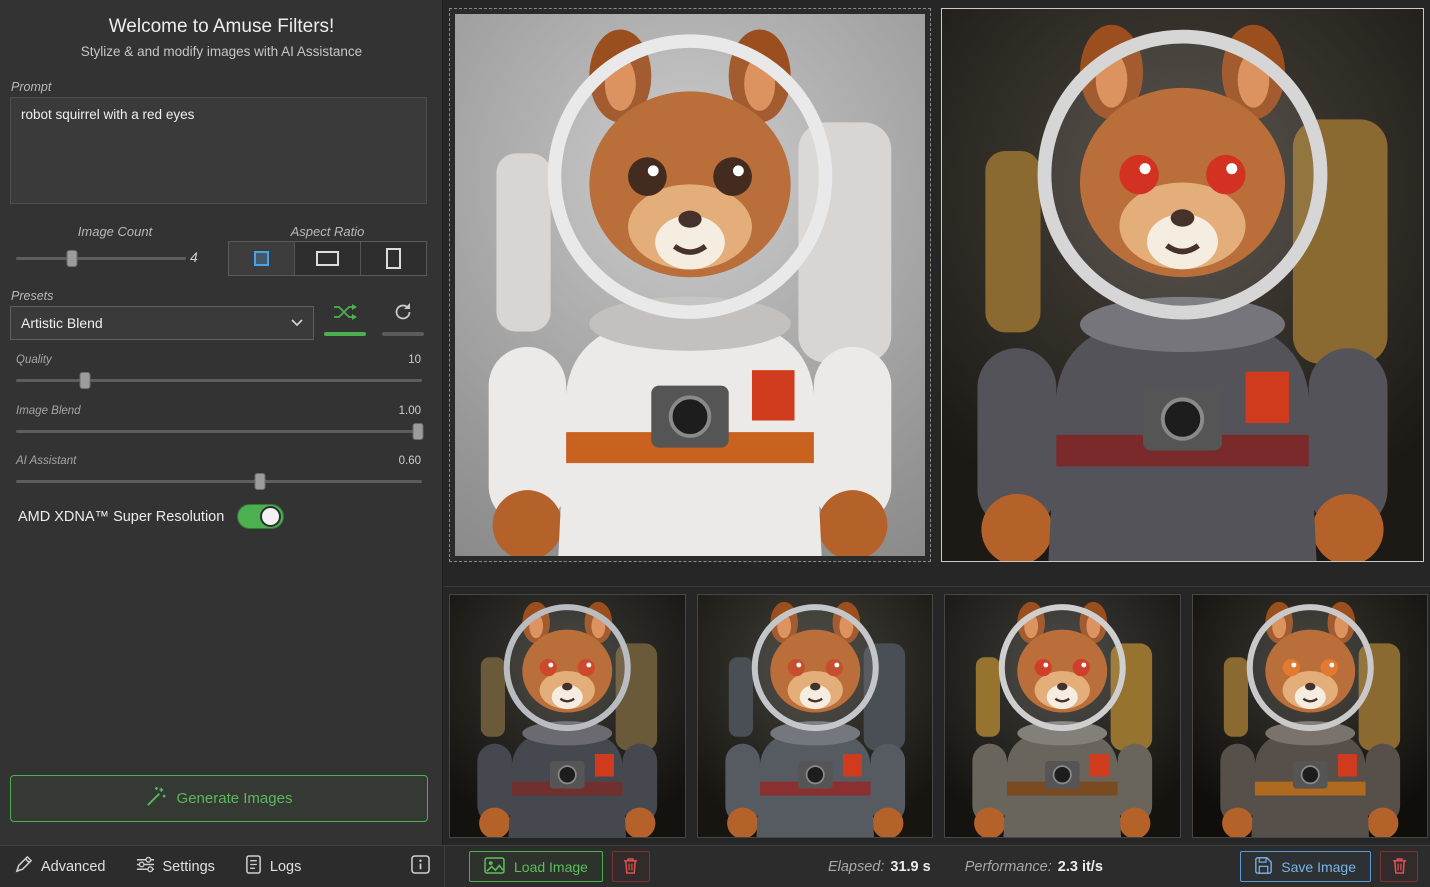  I want to click on ai-assistant-slider, so click(219, 481).